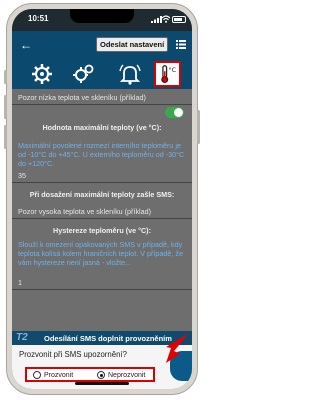 The width and height of the screenshot is (320, 400). I want to click on max-temp-value: 35, so click(102, 175).